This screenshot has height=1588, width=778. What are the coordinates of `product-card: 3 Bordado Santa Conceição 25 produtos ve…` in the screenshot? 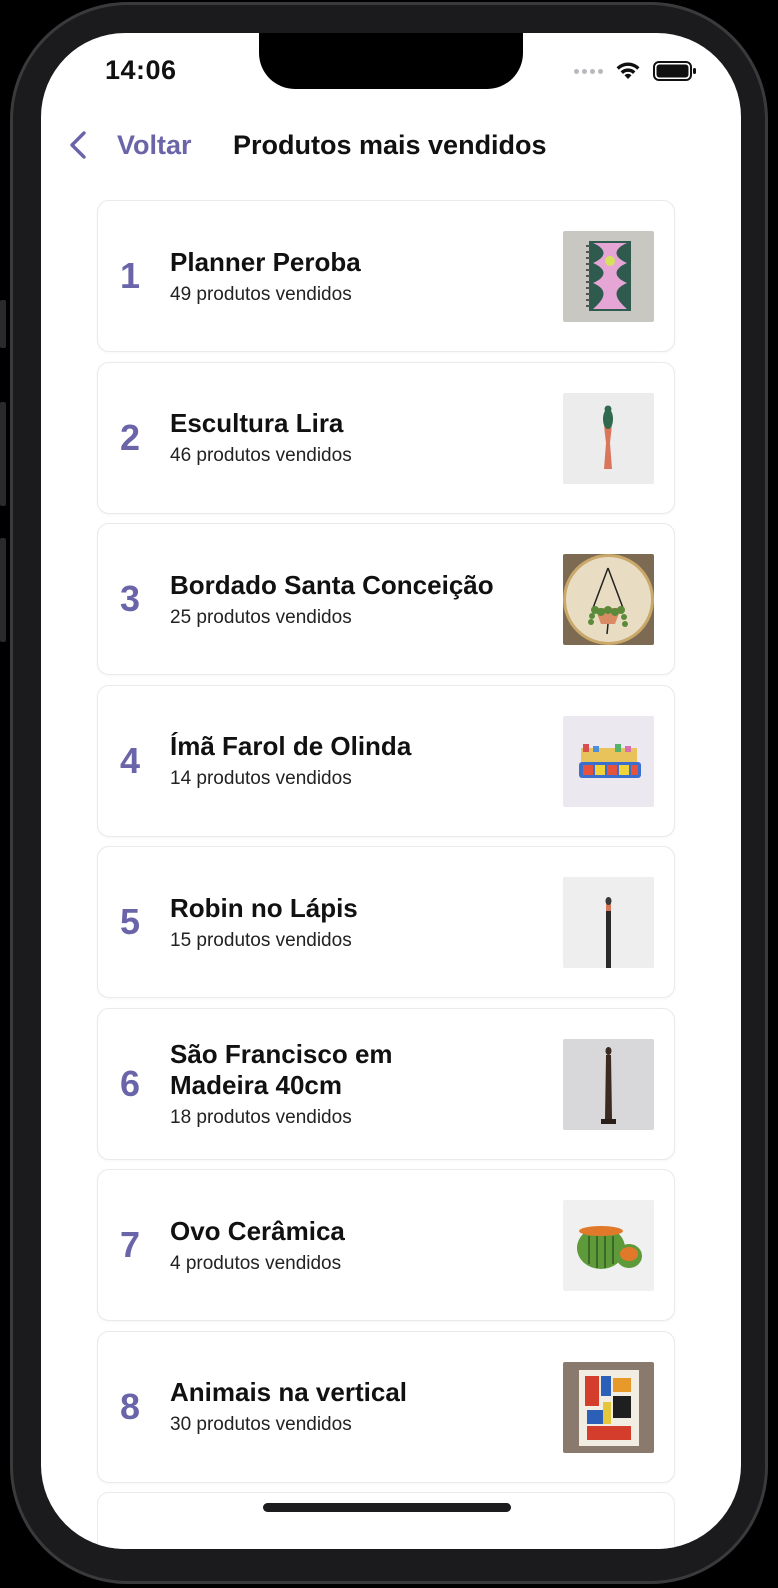 It's located at (386, 599).